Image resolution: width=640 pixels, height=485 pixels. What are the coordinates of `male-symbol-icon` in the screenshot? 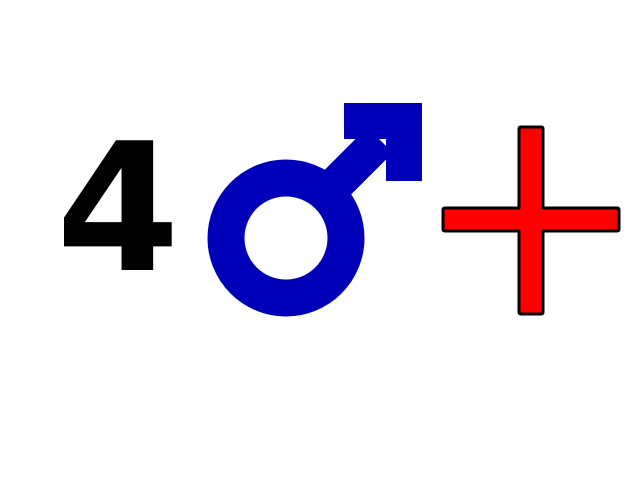 It's located at (314, 210).